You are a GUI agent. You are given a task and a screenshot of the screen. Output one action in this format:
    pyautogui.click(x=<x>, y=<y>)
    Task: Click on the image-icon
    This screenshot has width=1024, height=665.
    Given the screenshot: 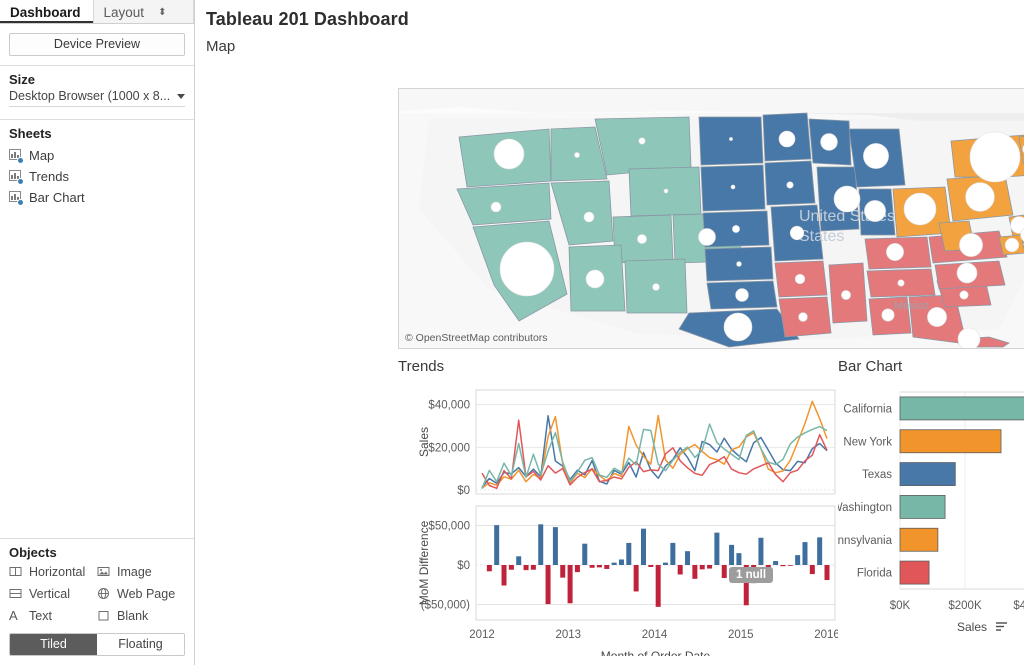 What is the action you would take?
    pyautogui.click(x=103, y=571)
    